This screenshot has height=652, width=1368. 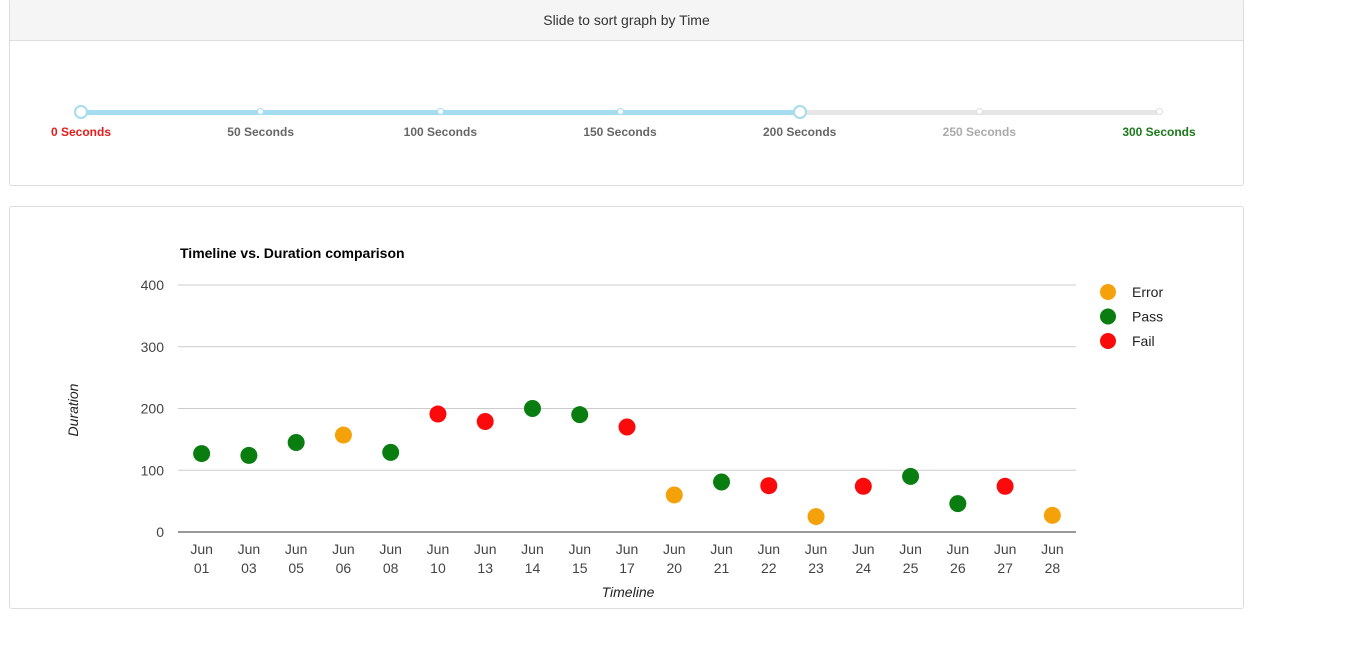 I want to click on slider-label: 200 Seconds, so click(x=799, y=132).